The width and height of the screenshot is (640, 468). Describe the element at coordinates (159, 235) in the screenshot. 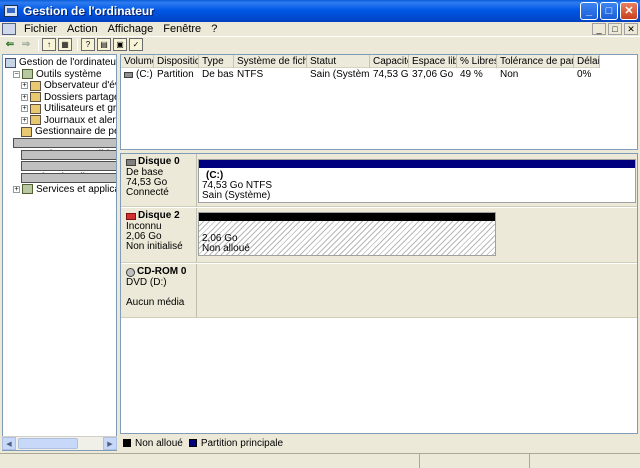

I see `disk-2-label: Disque 2 Inconnu 2,06 Go Non initialisé` at that location.